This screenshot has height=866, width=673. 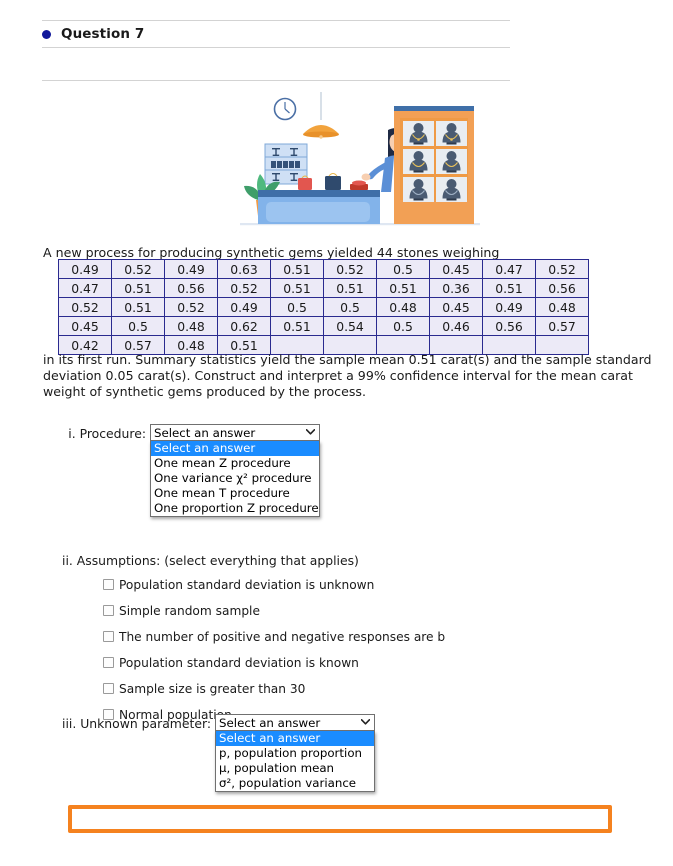 What do you see at coordinates (107, 433) in the screenshot?
I see `procedure-label: i. Procedure:` at bounding box center [107, 433].